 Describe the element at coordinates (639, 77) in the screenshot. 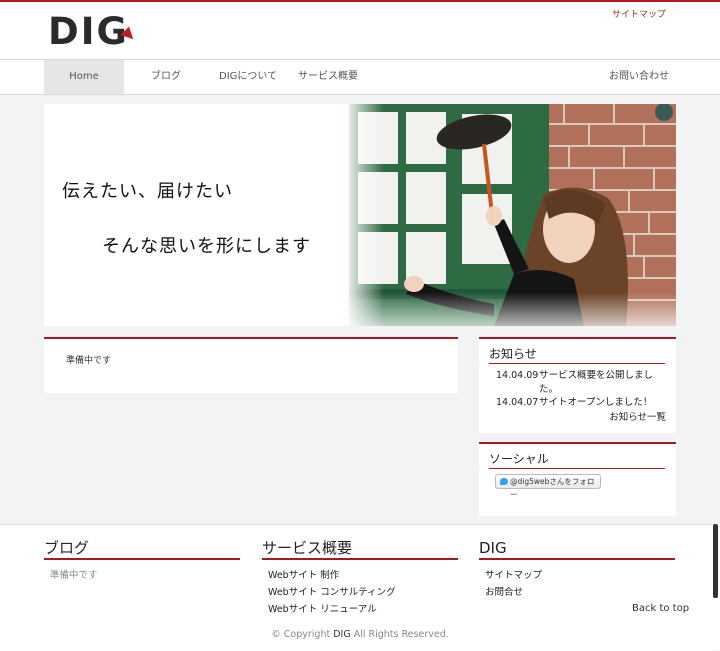

I see `nav-item-contact: お問い合わせ` at that location.